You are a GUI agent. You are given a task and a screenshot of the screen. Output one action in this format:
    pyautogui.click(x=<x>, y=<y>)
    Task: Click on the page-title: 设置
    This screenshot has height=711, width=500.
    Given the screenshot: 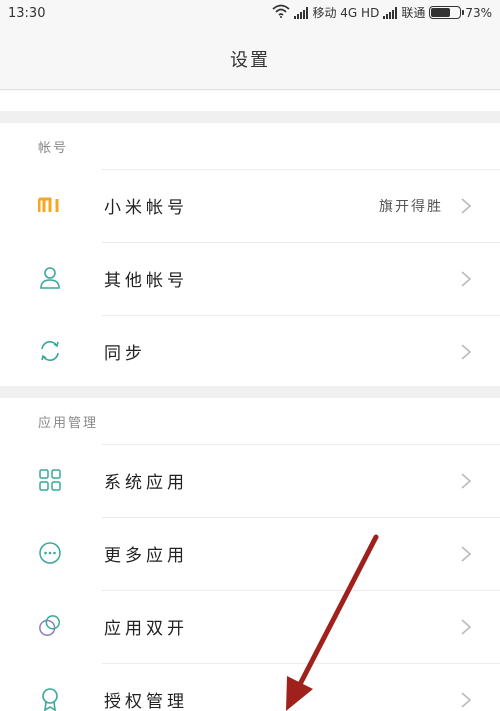 What is the action you would take?
    pyautogui.click(x=250, y=60)
    